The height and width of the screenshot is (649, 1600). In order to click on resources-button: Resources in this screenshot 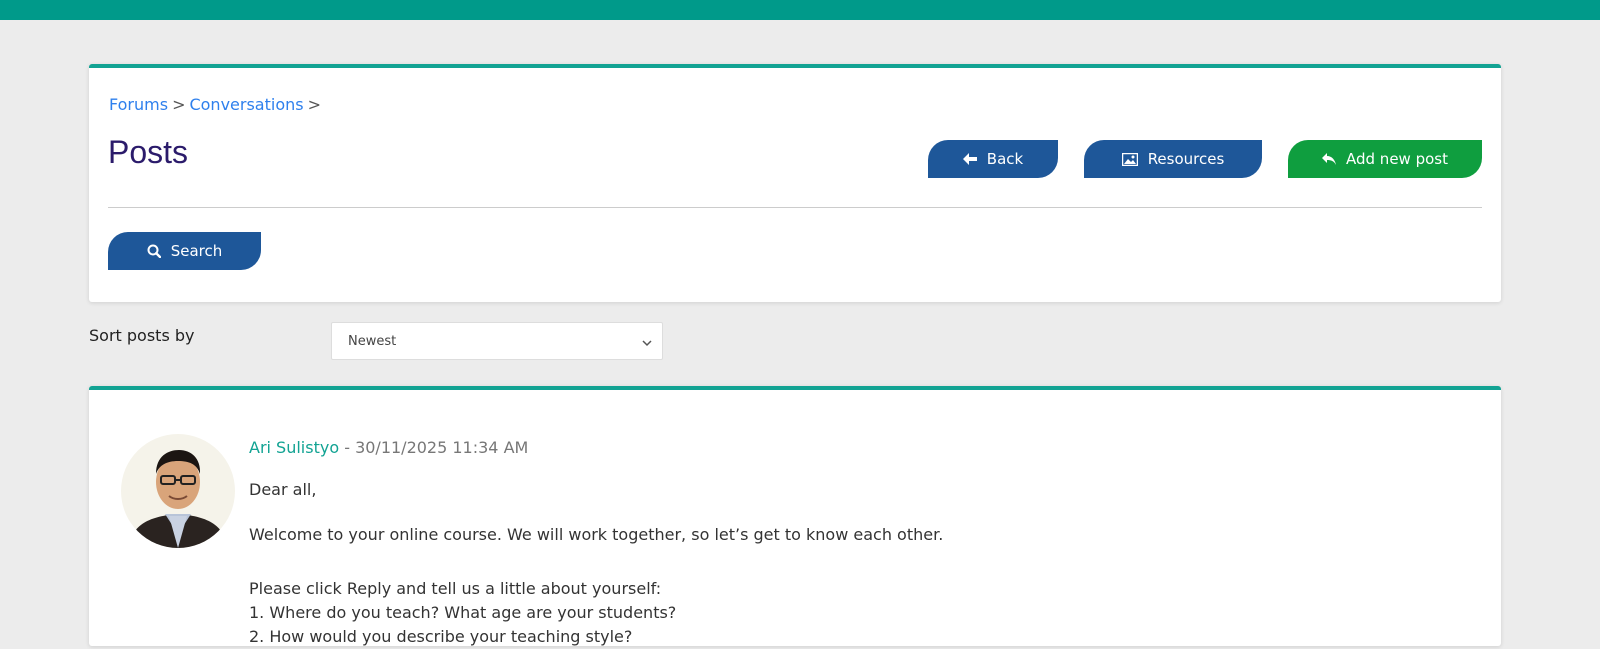, I will do `click(1173, 159)`.